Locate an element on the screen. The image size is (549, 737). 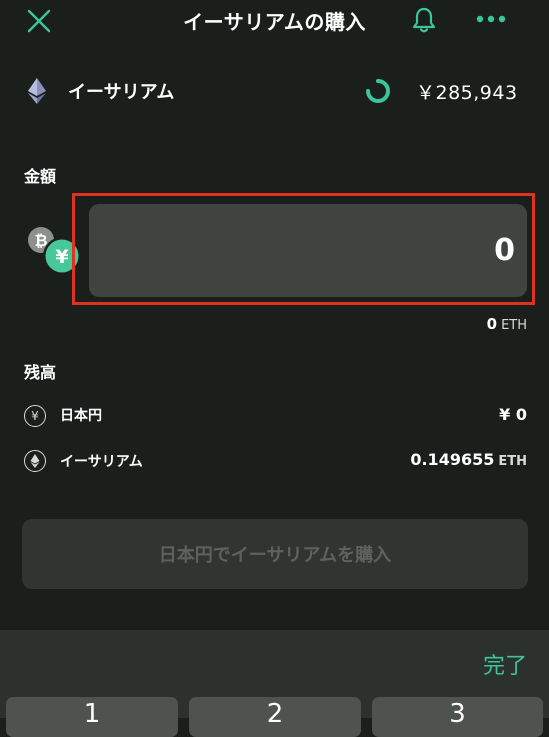
buy-button-label: 日本円でイーサリアムを購入 is located at coordinates (275, 555).